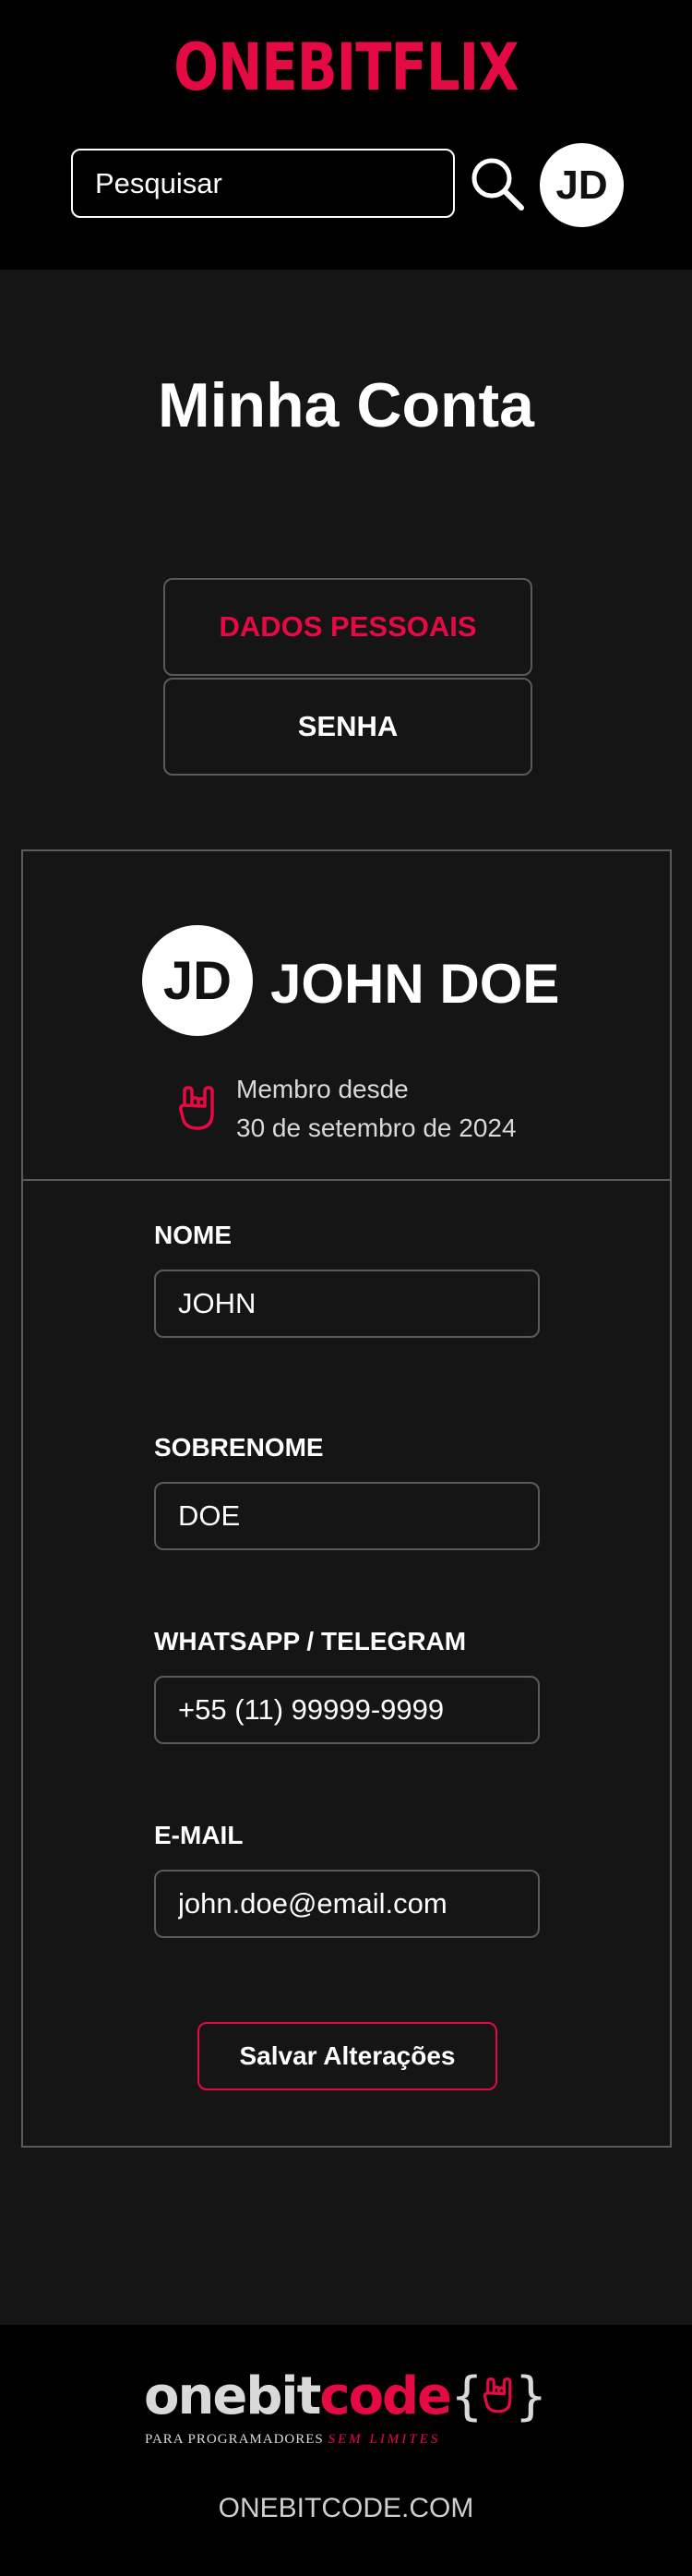 This screenshot has width=692, height=2576. What do you see at coordinates (531, 2395) in the screenshot?
I see `footer-logo-brace-right: }` at bounding box center [531, 2395].